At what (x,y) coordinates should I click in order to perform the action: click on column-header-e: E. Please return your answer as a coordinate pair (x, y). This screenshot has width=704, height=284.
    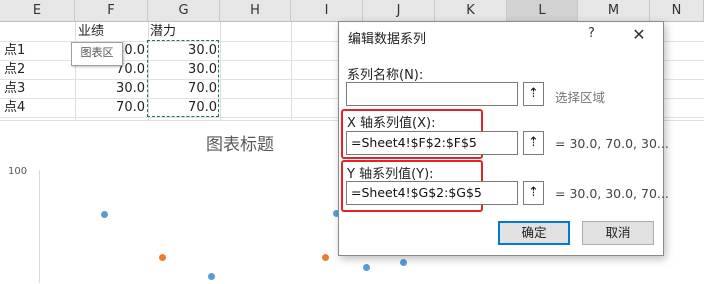
    Looking at the image, I should click on (37, 11).